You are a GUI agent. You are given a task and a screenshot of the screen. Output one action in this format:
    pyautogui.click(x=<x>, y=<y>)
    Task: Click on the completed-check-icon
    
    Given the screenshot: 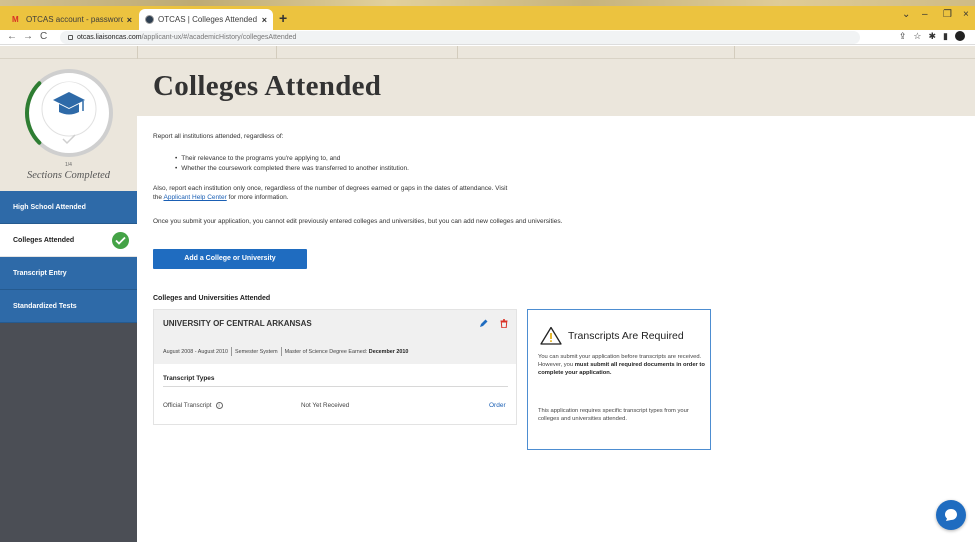 What is the action you would take?
    pyautogui.click(x=120, y=240)
    